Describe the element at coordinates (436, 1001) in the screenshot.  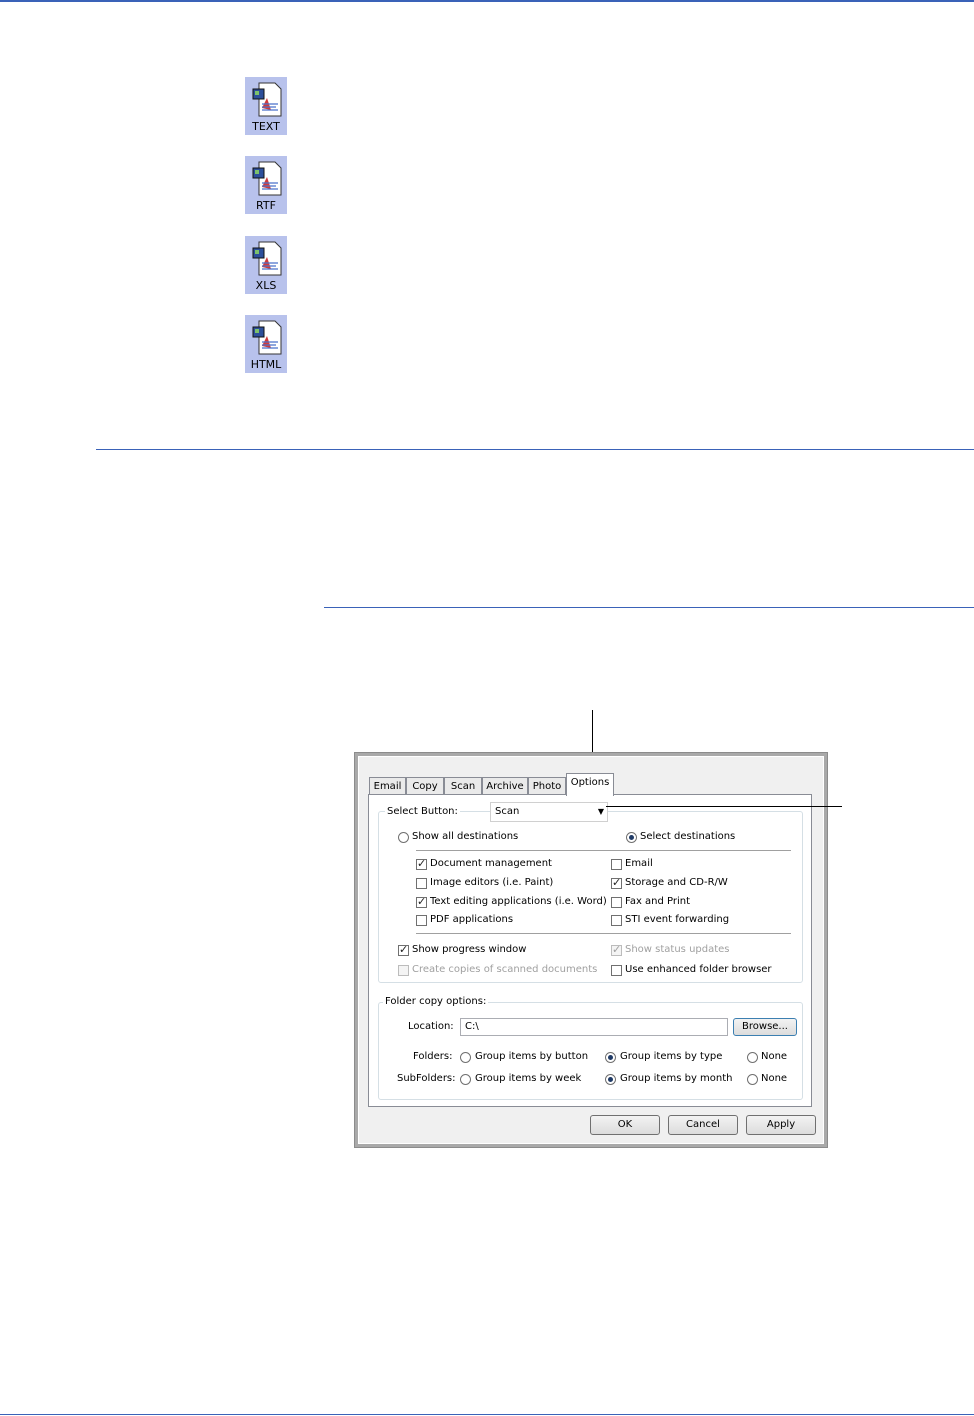
I see `folder-copy-title: Folder copy options:` at that location.